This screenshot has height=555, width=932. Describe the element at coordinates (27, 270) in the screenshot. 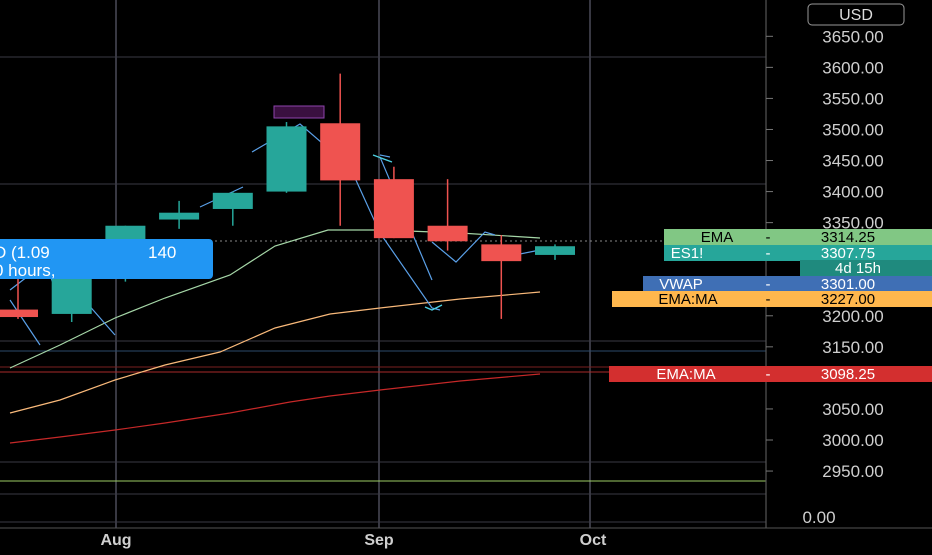

I see `tooltip-text-2: 0 hours,` at that location.